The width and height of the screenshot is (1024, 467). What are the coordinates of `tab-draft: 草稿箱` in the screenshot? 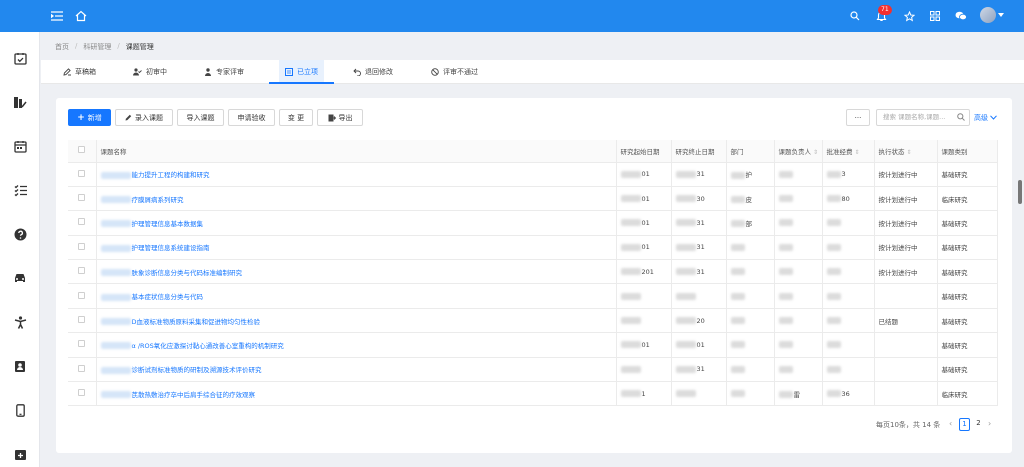 It's located at (79, 72).